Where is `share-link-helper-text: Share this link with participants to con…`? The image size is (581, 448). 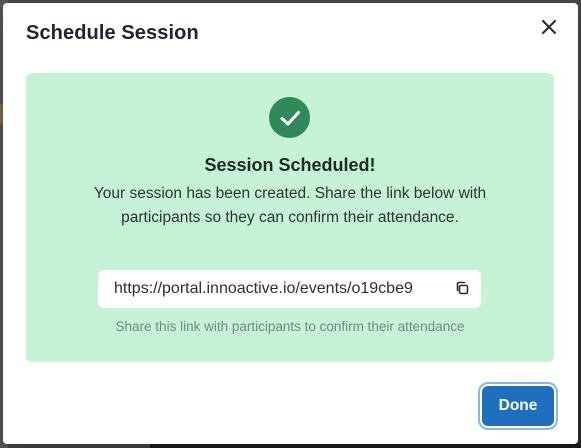
share-link-helper-text: Share this link with participants to con… is located at coordinates (290, 326).